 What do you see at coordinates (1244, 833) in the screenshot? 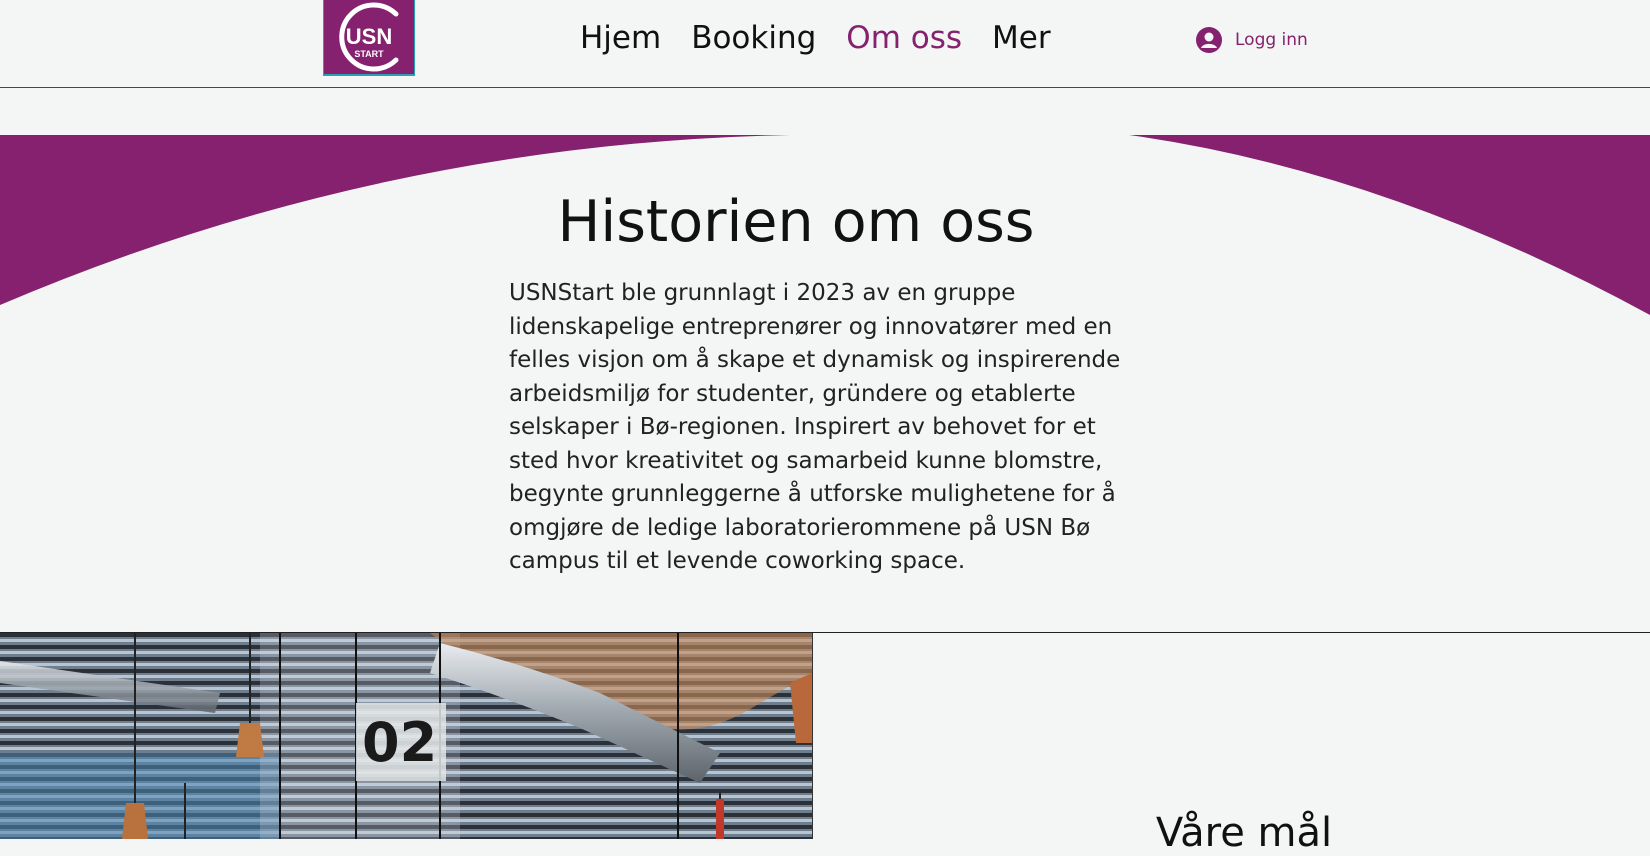
I see `goals-heading: Våre mål` at bounding box center [1244, 833].